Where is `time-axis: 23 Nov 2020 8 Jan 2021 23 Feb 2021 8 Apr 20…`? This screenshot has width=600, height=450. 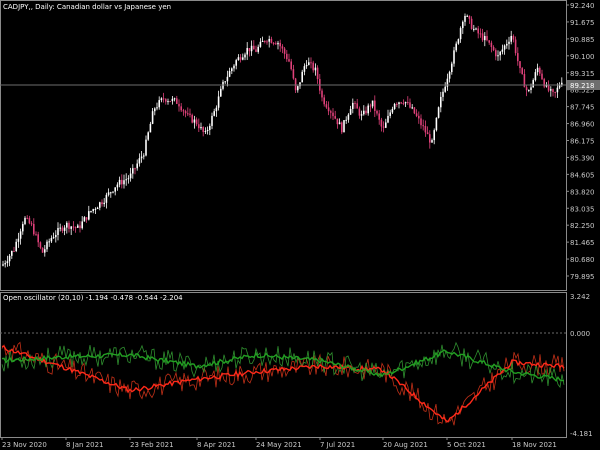
time-axis: 23 Nov 2020 8 Jan 2021 23 Feb 2021 8 Apr 20… is located at coordinates (279, 443).